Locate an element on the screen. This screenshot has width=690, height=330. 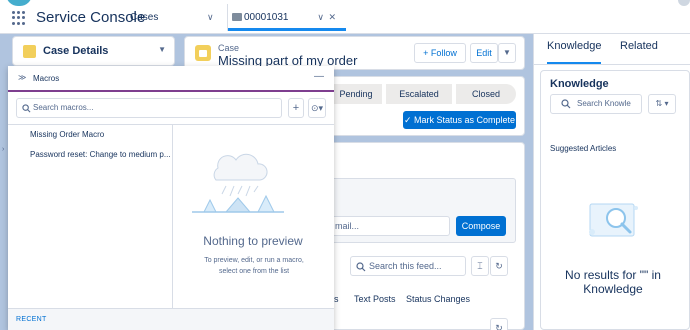
tab-case-record: 00001031 ∨ ✕ is located at coordinates (287, 17).